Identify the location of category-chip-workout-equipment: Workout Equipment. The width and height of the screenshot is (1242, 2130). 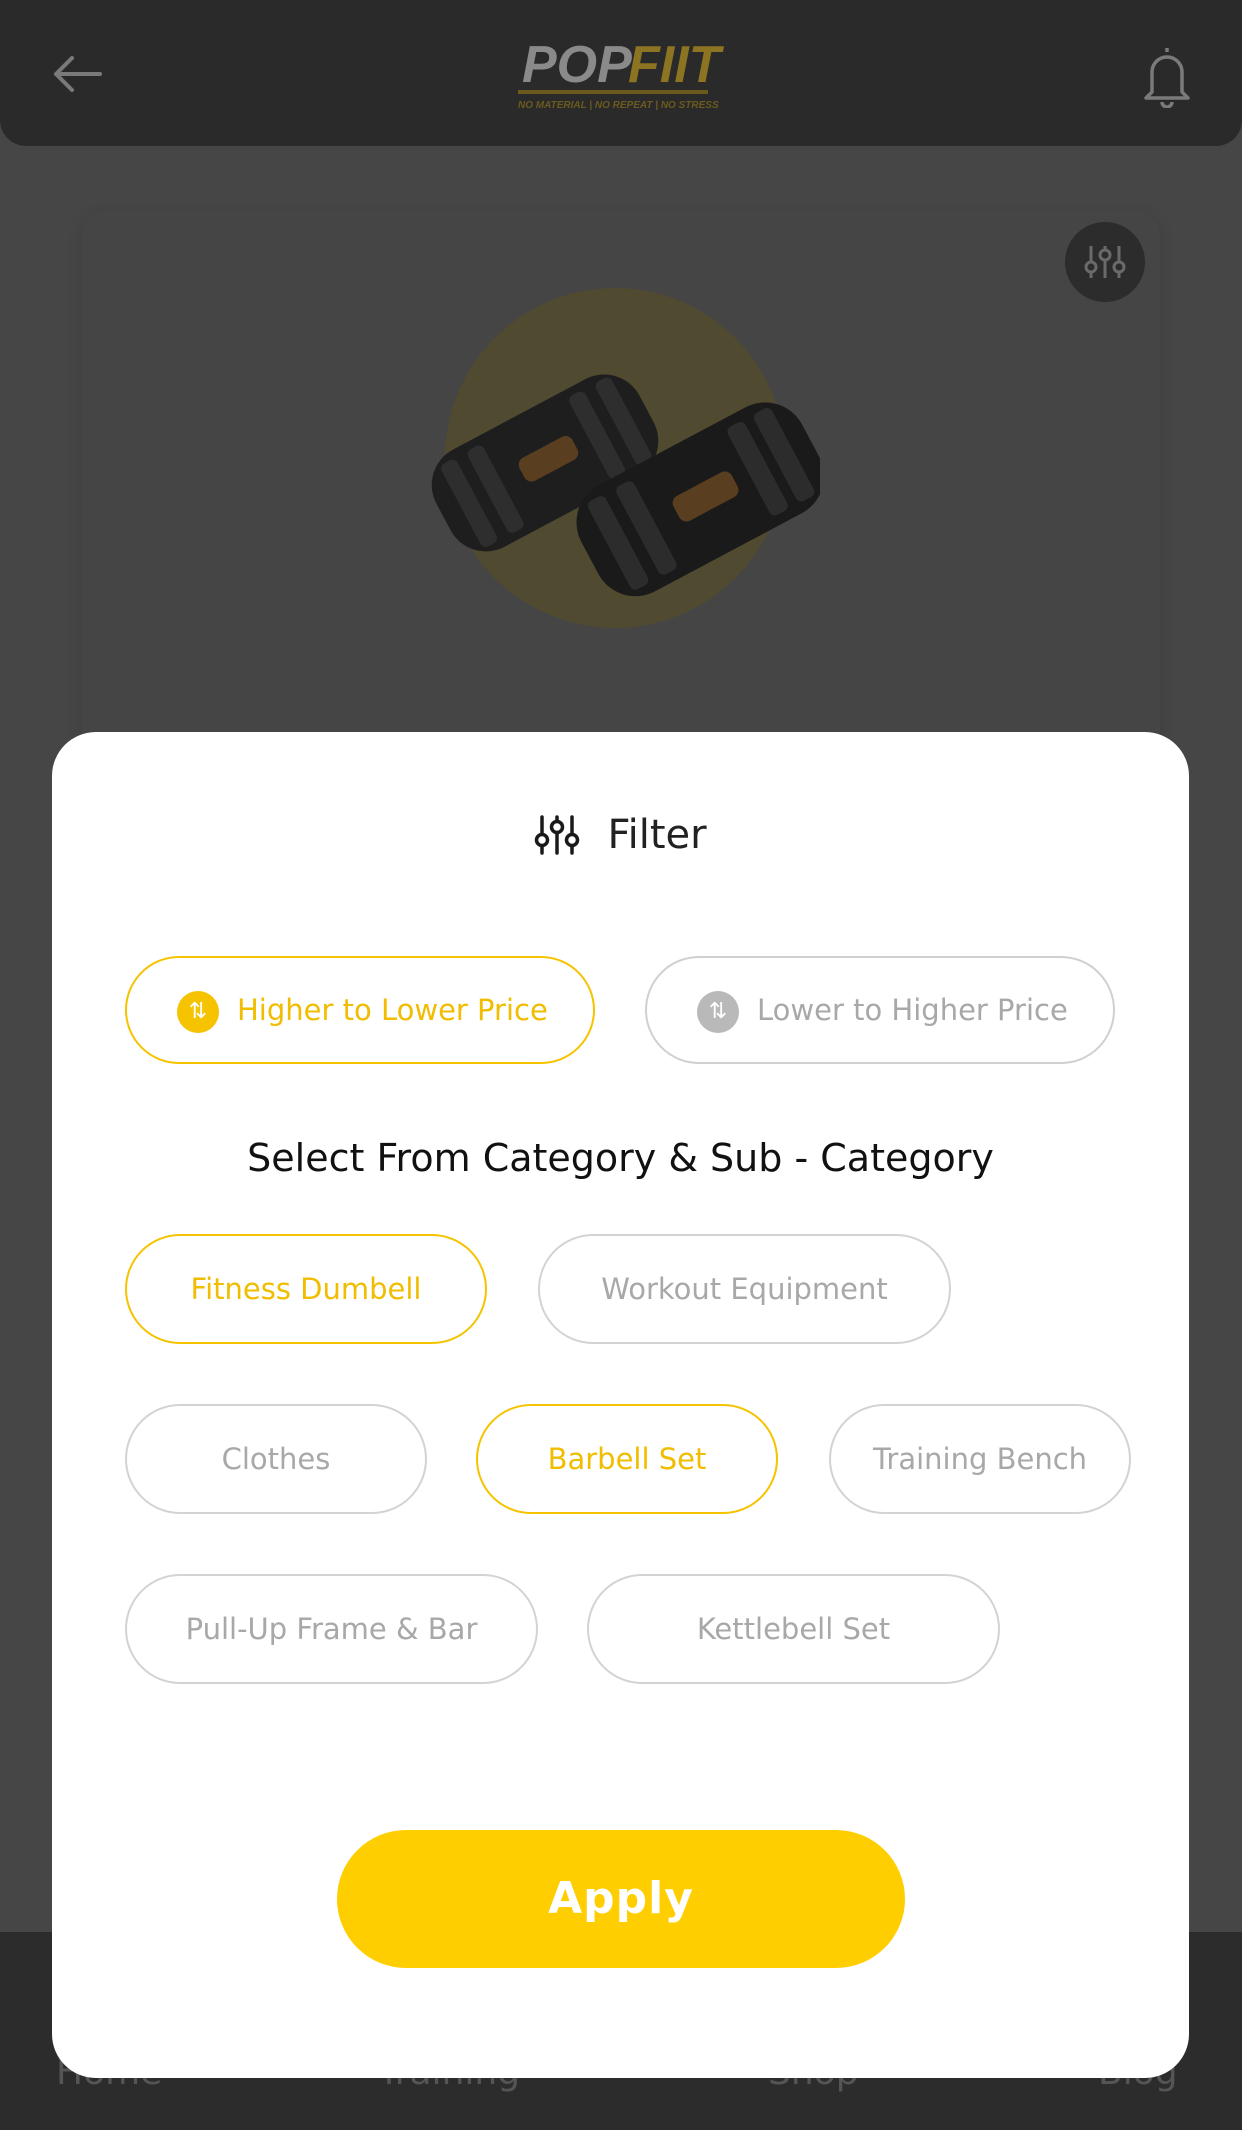
(744, 1289).